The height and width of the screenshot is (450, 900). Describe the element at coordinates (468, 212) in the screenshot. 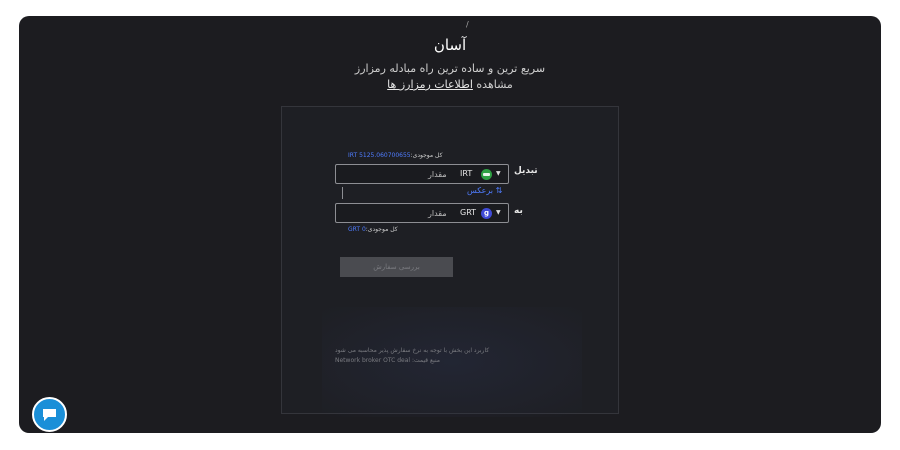

I see `to-coin-code: GRT` at that location.